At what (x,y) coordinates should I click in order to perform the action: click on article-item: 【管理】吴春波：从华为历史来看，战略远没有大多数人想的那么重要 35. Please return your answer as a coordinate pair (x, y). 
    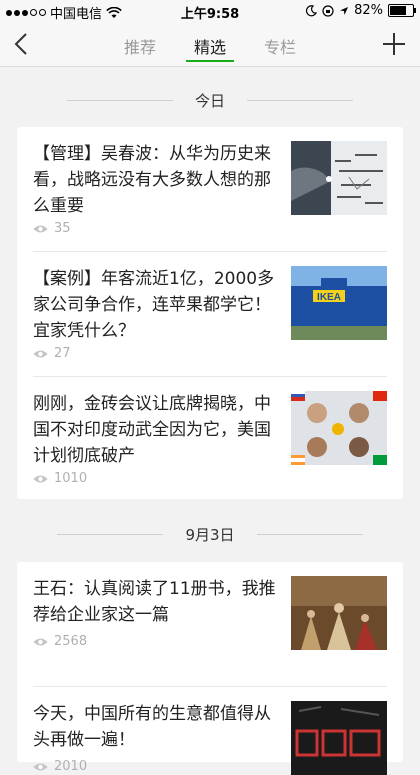
    Looking at the image, I should click on (210, 189).